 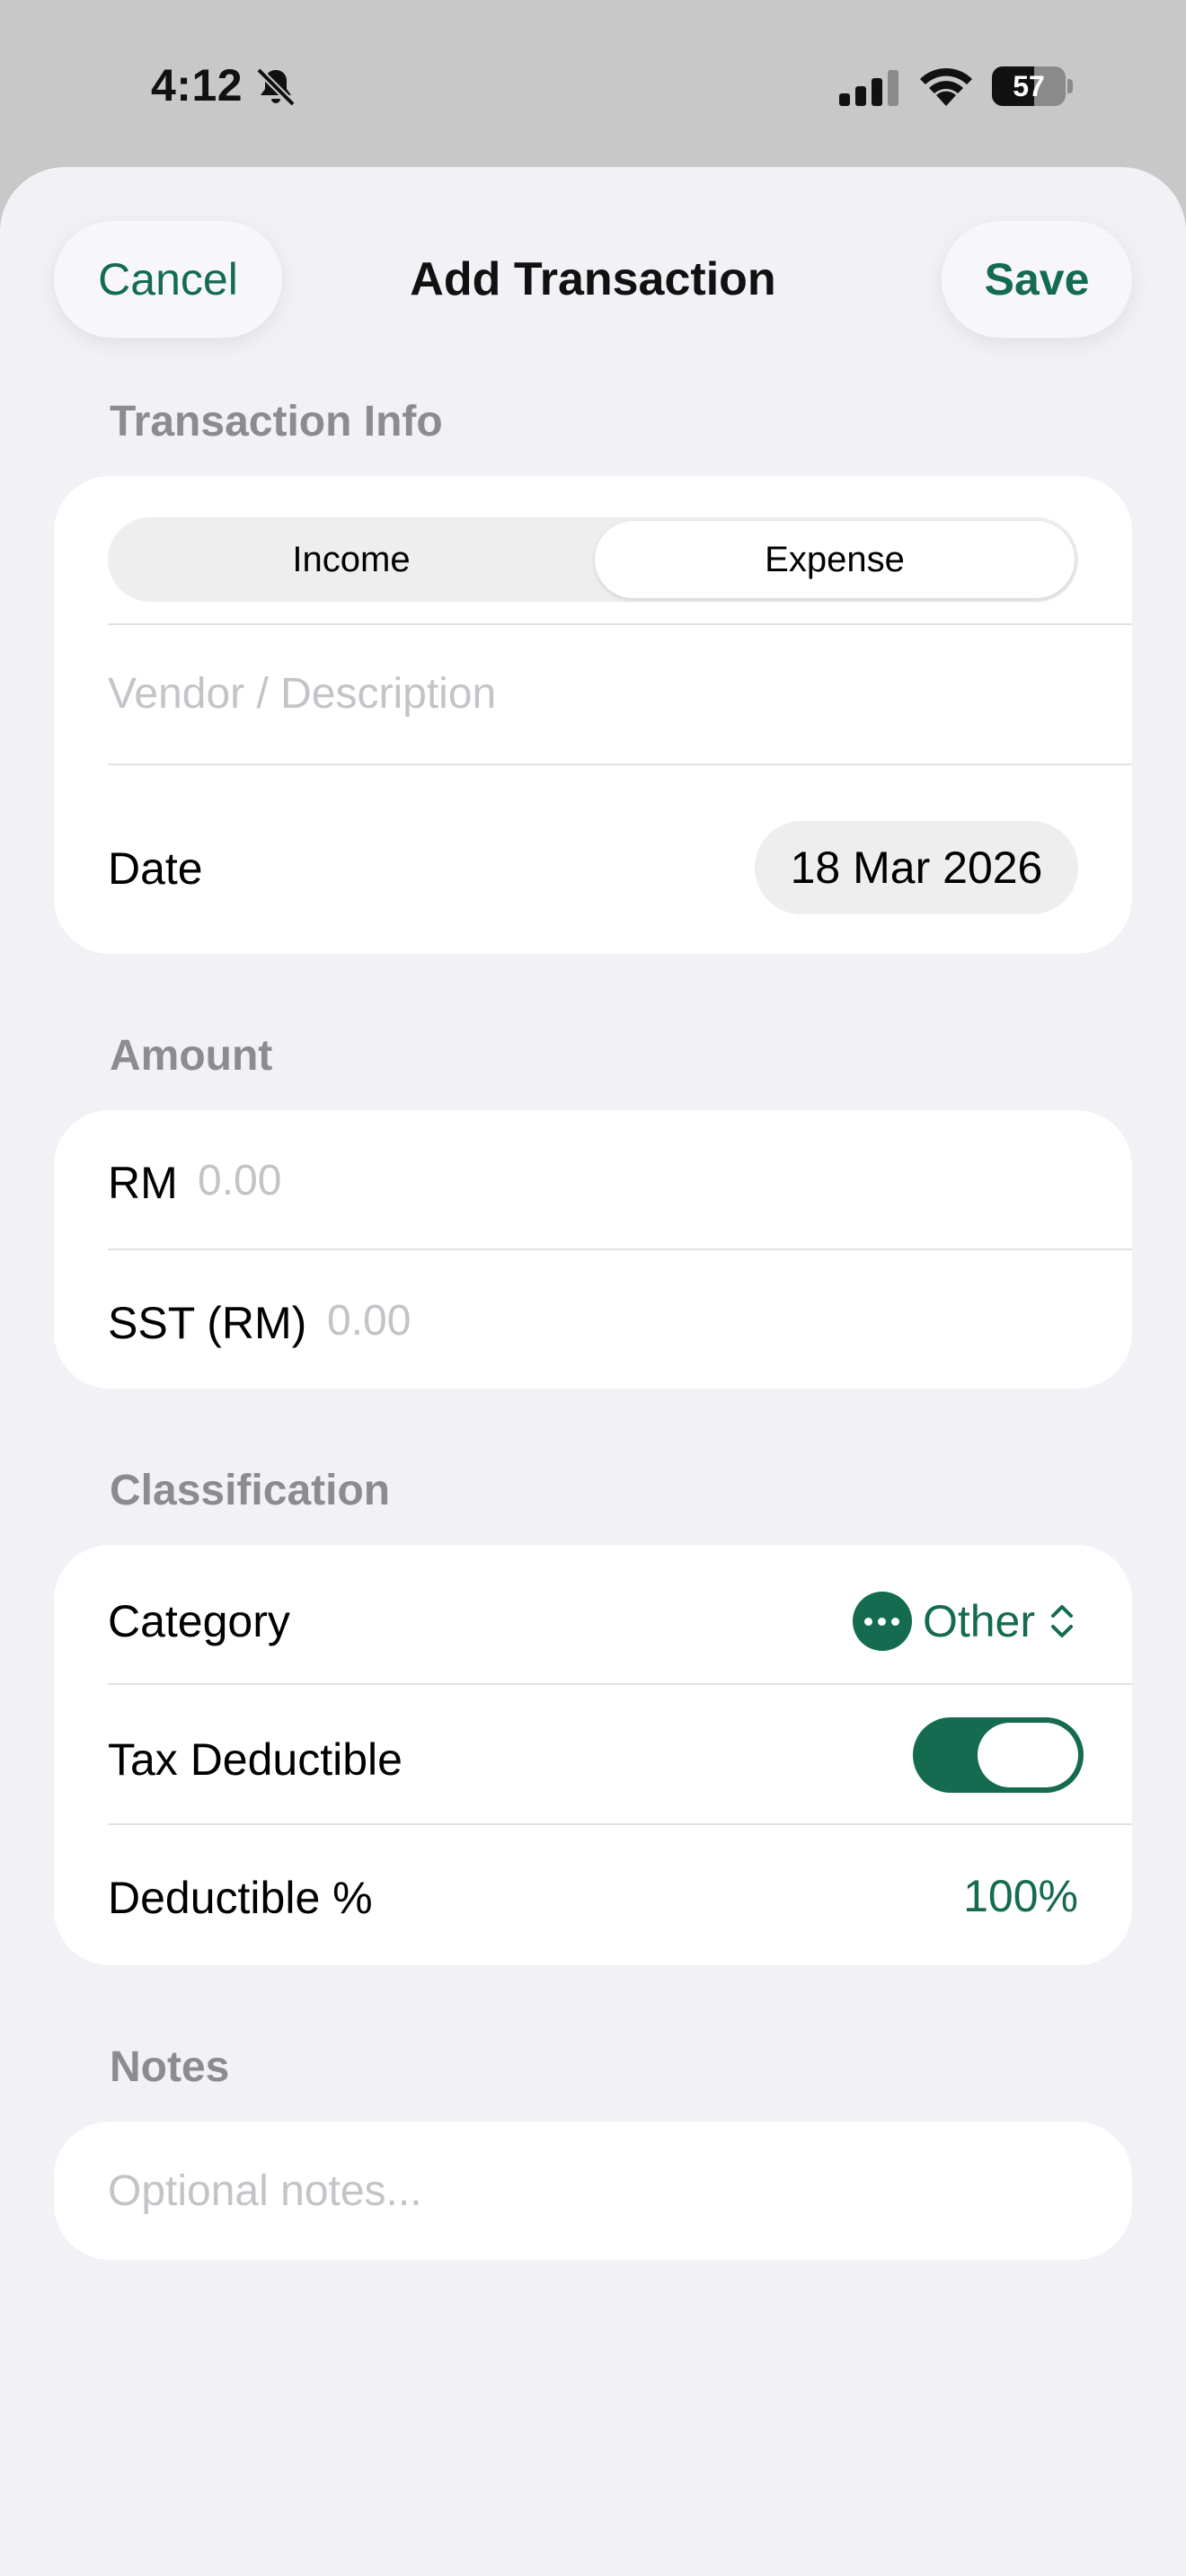 I want to click on notes-input, so click(x=593, y=2190).